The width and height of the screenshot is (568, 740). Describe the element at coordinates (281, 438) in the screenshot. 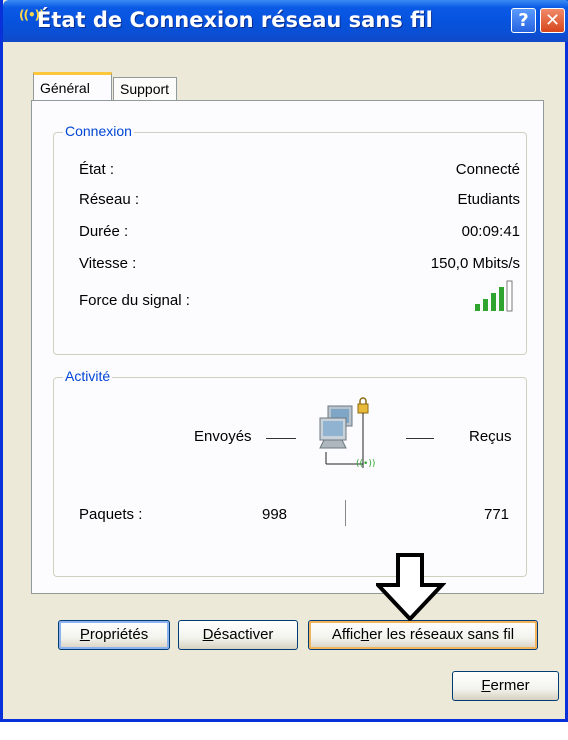

I see `sent-line` at that location.